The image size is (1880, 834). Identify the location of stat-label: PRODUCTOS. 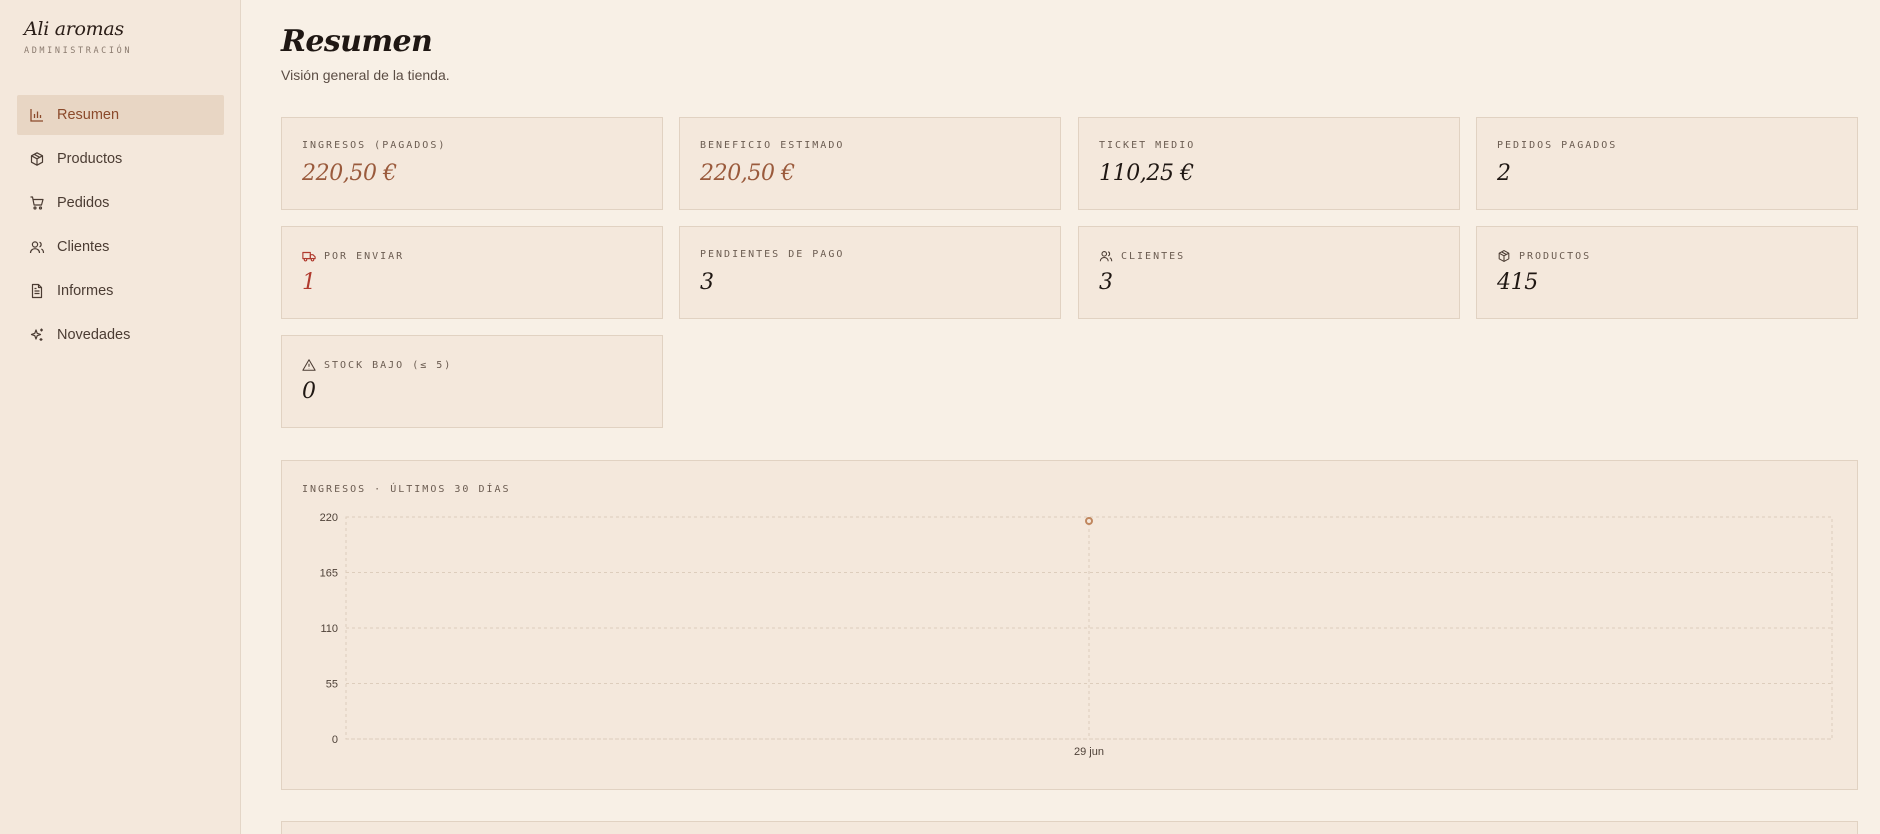
(1544, 256).